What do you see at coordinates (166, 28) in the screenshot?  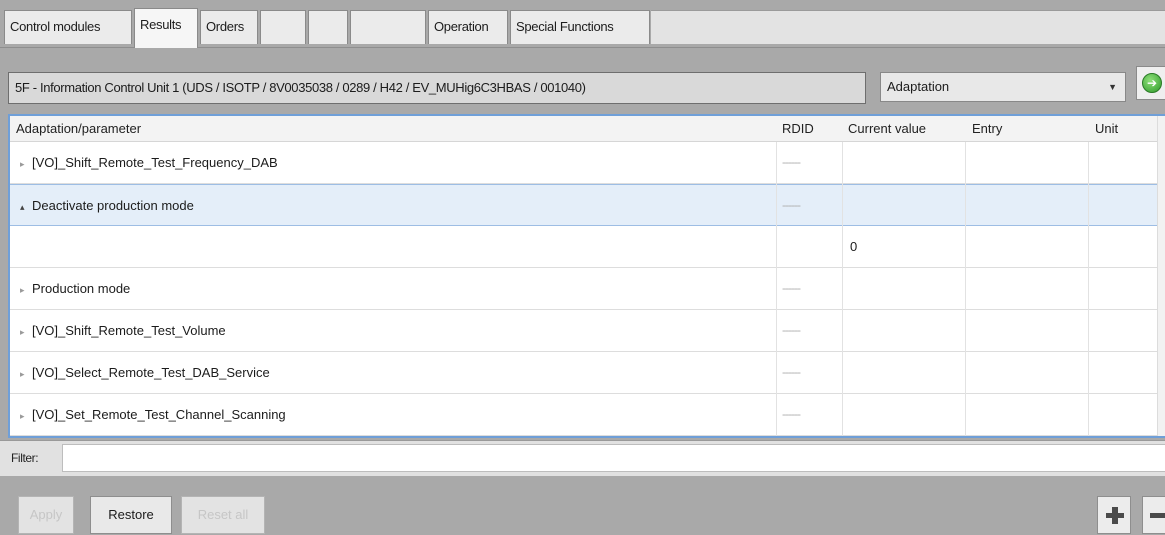 I see `tab-results: Results` at bounding box center [166, 28].